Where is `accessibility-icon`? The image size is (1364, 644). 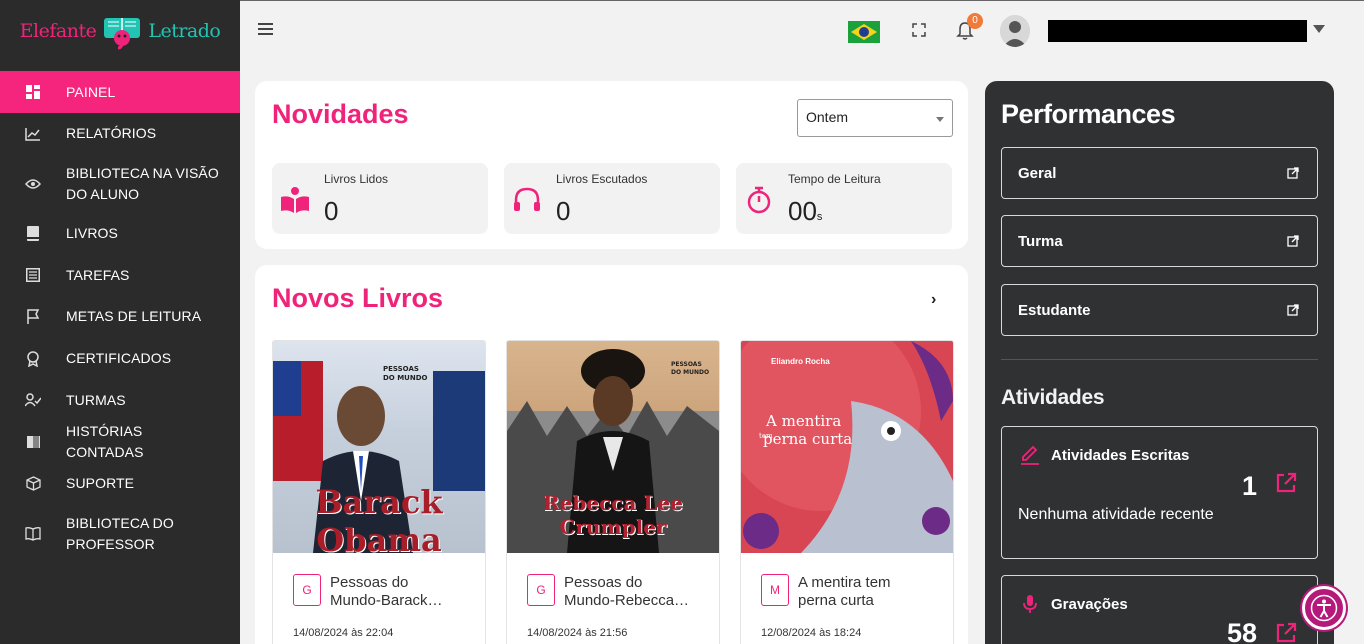
accessibility-icon is located at coordinates (1324, 608).